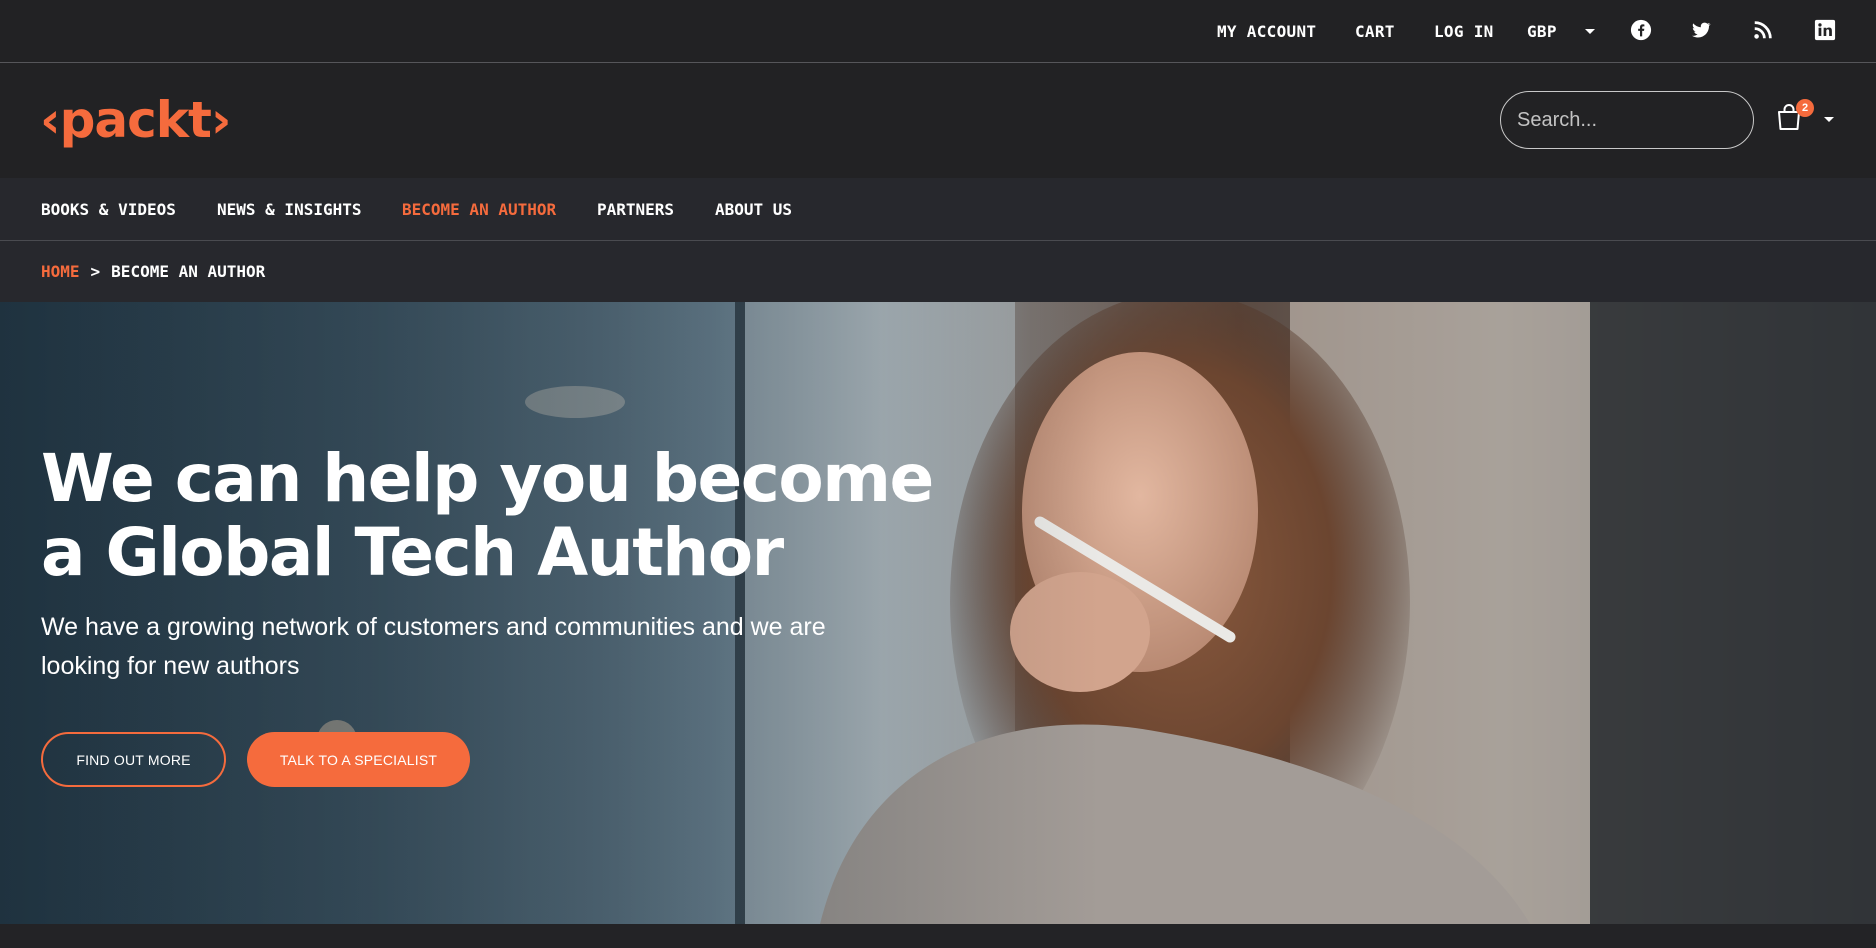 The height and width of the screenshot is (948, 1876). I want to click on breadcrumb: HOME > BECOME AN AUTHOR, so click(938, 271).